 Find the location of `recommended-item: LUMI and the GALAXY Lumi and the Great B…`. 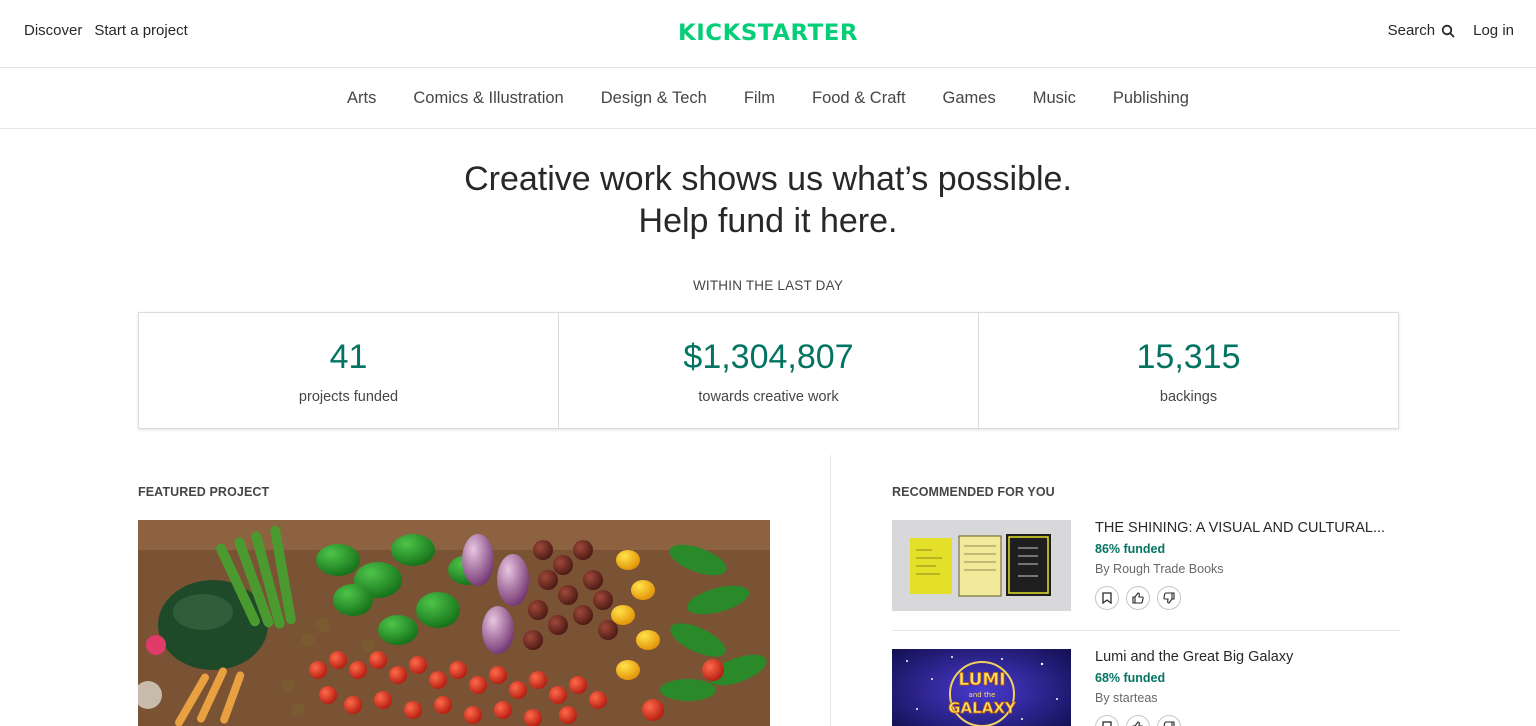

recommended-item: LUMI and the GALAXY Lumi and the Great B… is located at coordinates (1146, 687).